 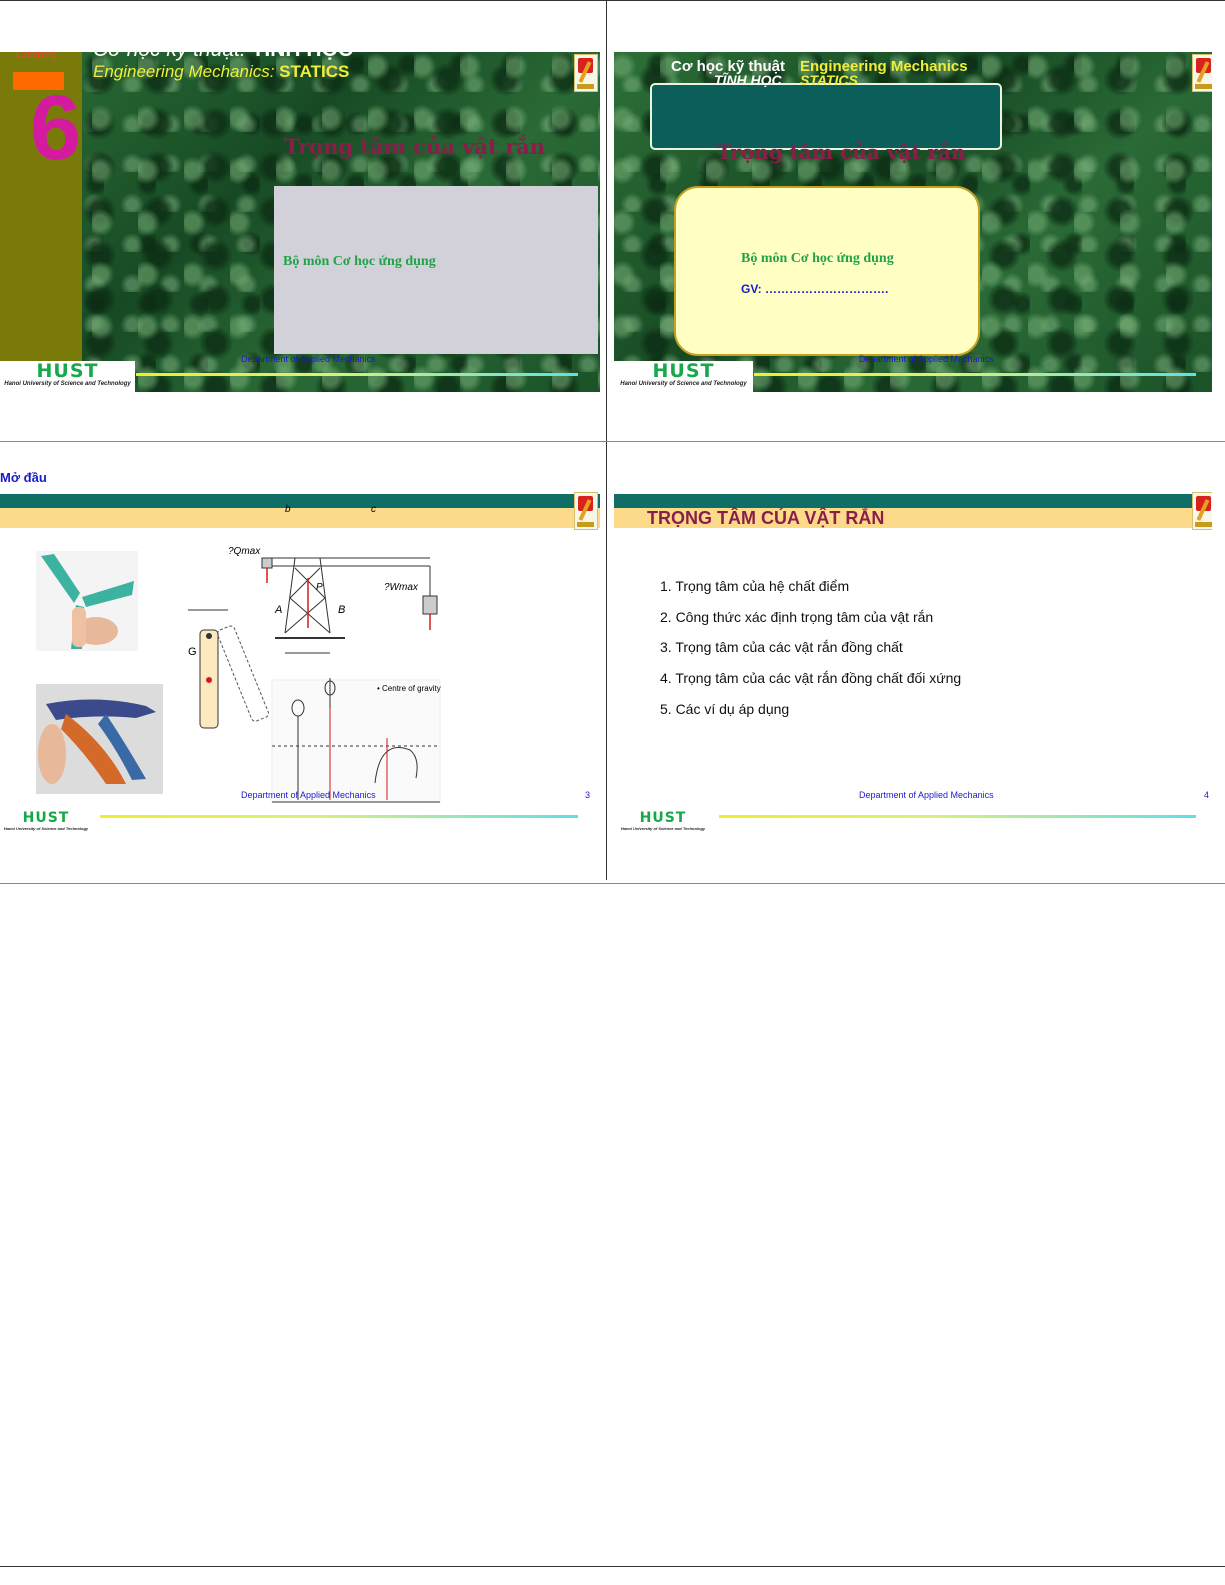 I want to click on balancing-bird-drawing, so click(x=97, y=741).